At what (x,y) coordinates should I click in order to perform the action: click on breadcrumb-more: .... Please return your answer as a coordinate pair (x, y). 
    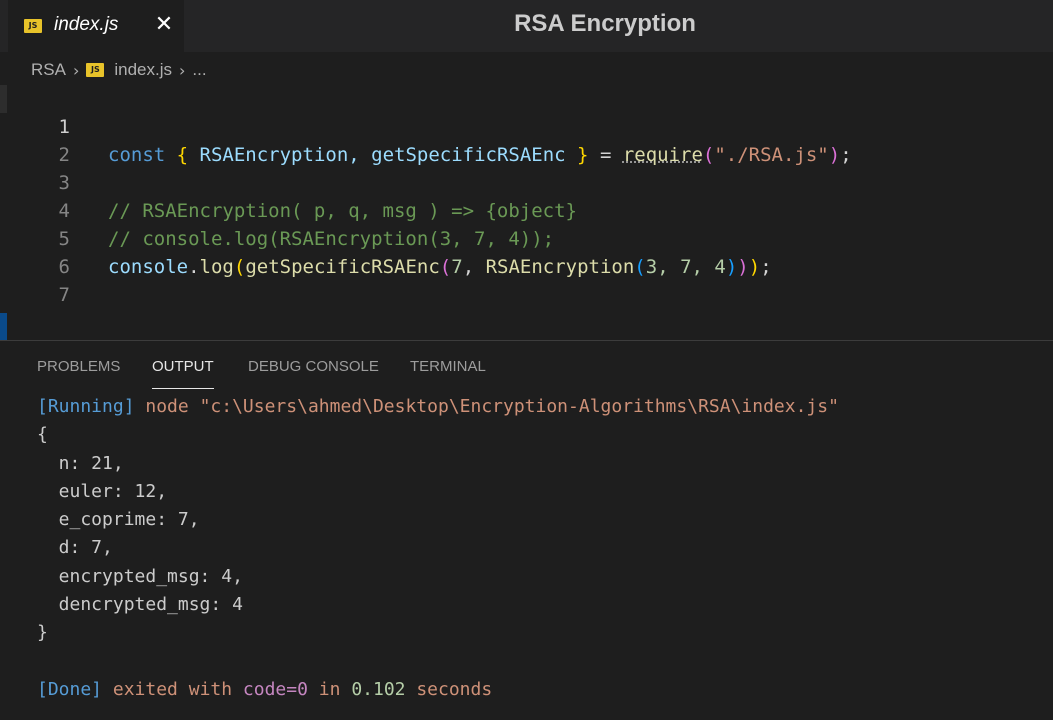
    Looking at the image, I should click on (199, 70).